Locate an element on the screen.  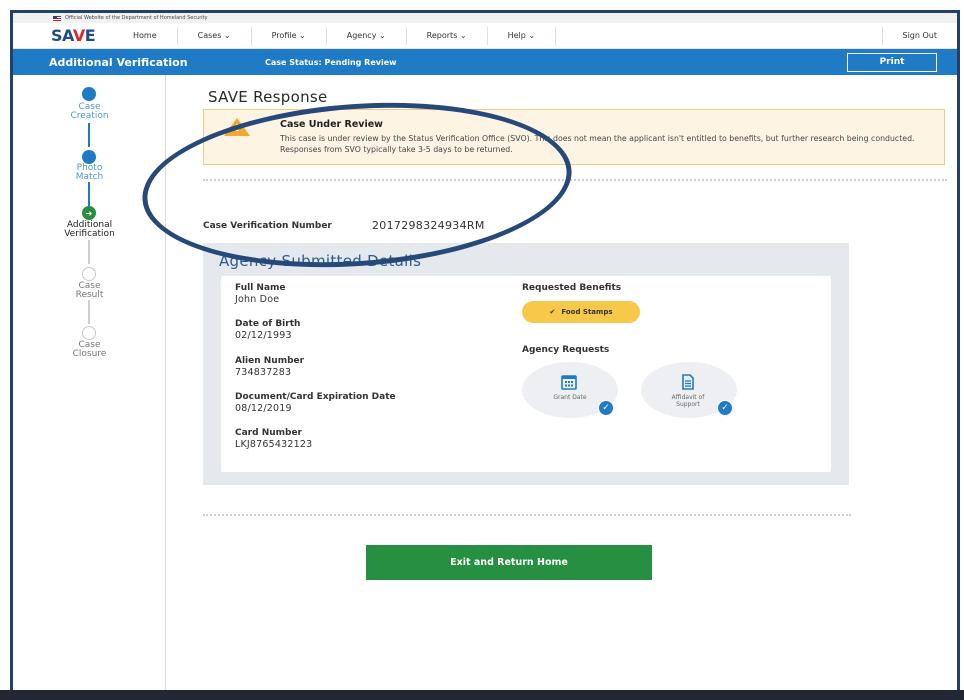
benefit-badge: ✔ Food Stamps is located at coordinates (581, 312).